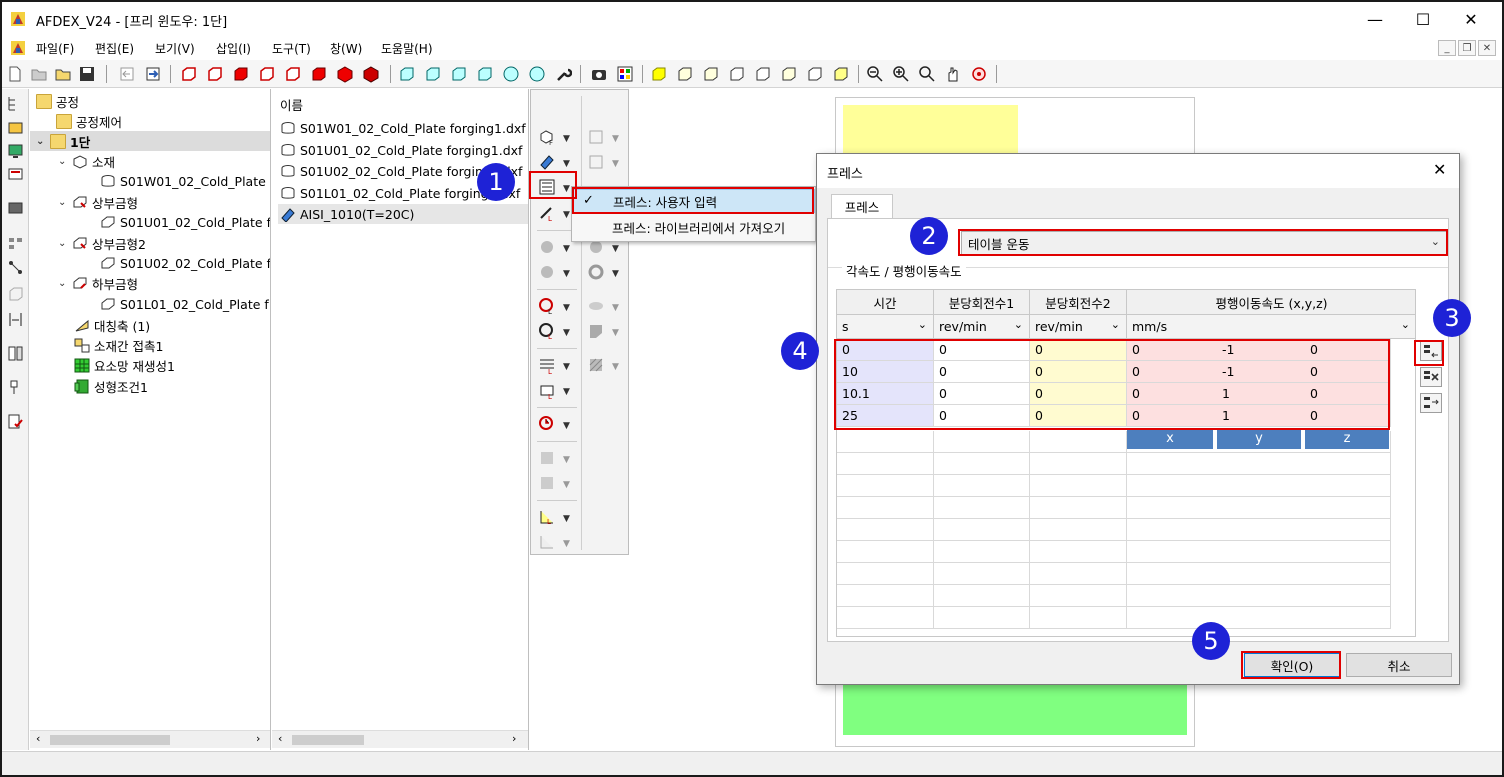 The width and height of the screenshot is (1504, 777). What do you see at coordinates (625, 74) in the screenshot?
I see `palette-grid-icon` at bounding box center [625, 74].